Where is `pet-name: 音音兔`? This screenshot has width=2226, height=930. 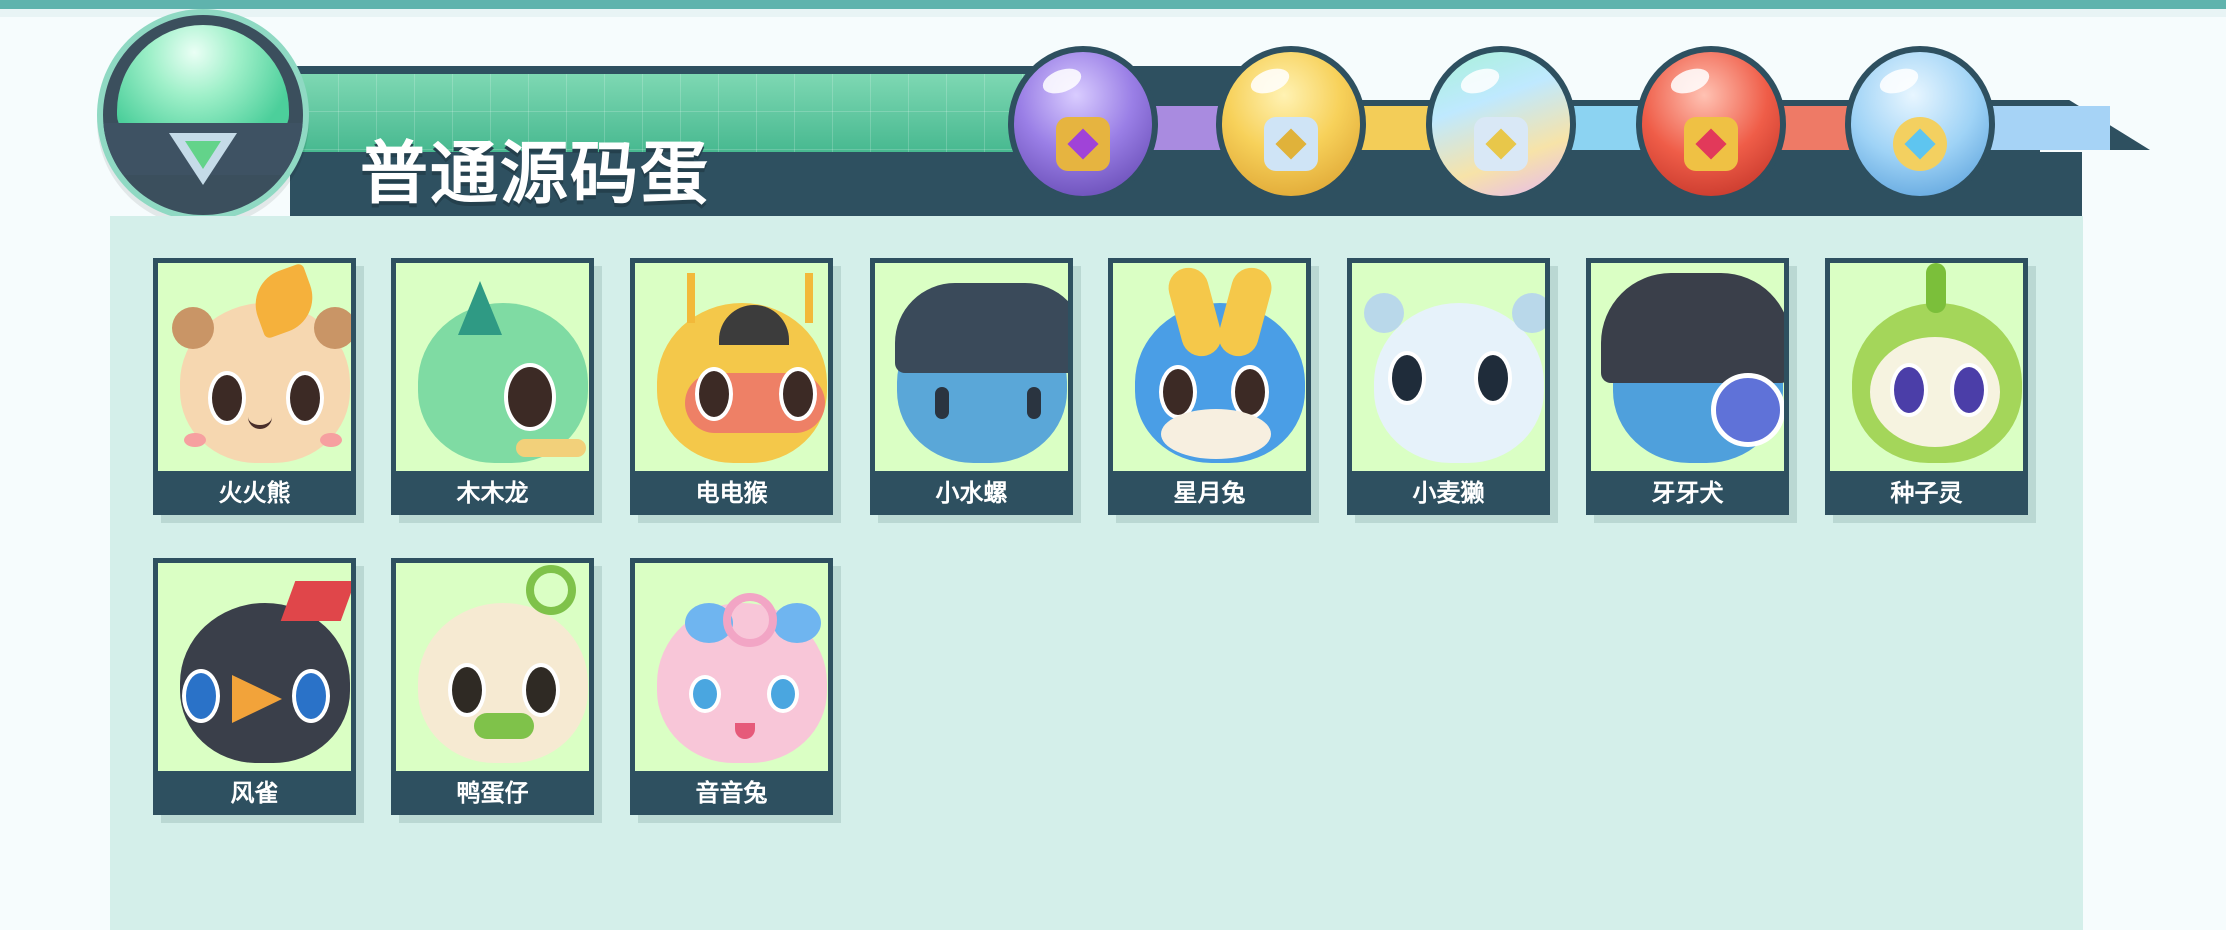 pet-name: 音音兔 is located at coordinates (731, 793).